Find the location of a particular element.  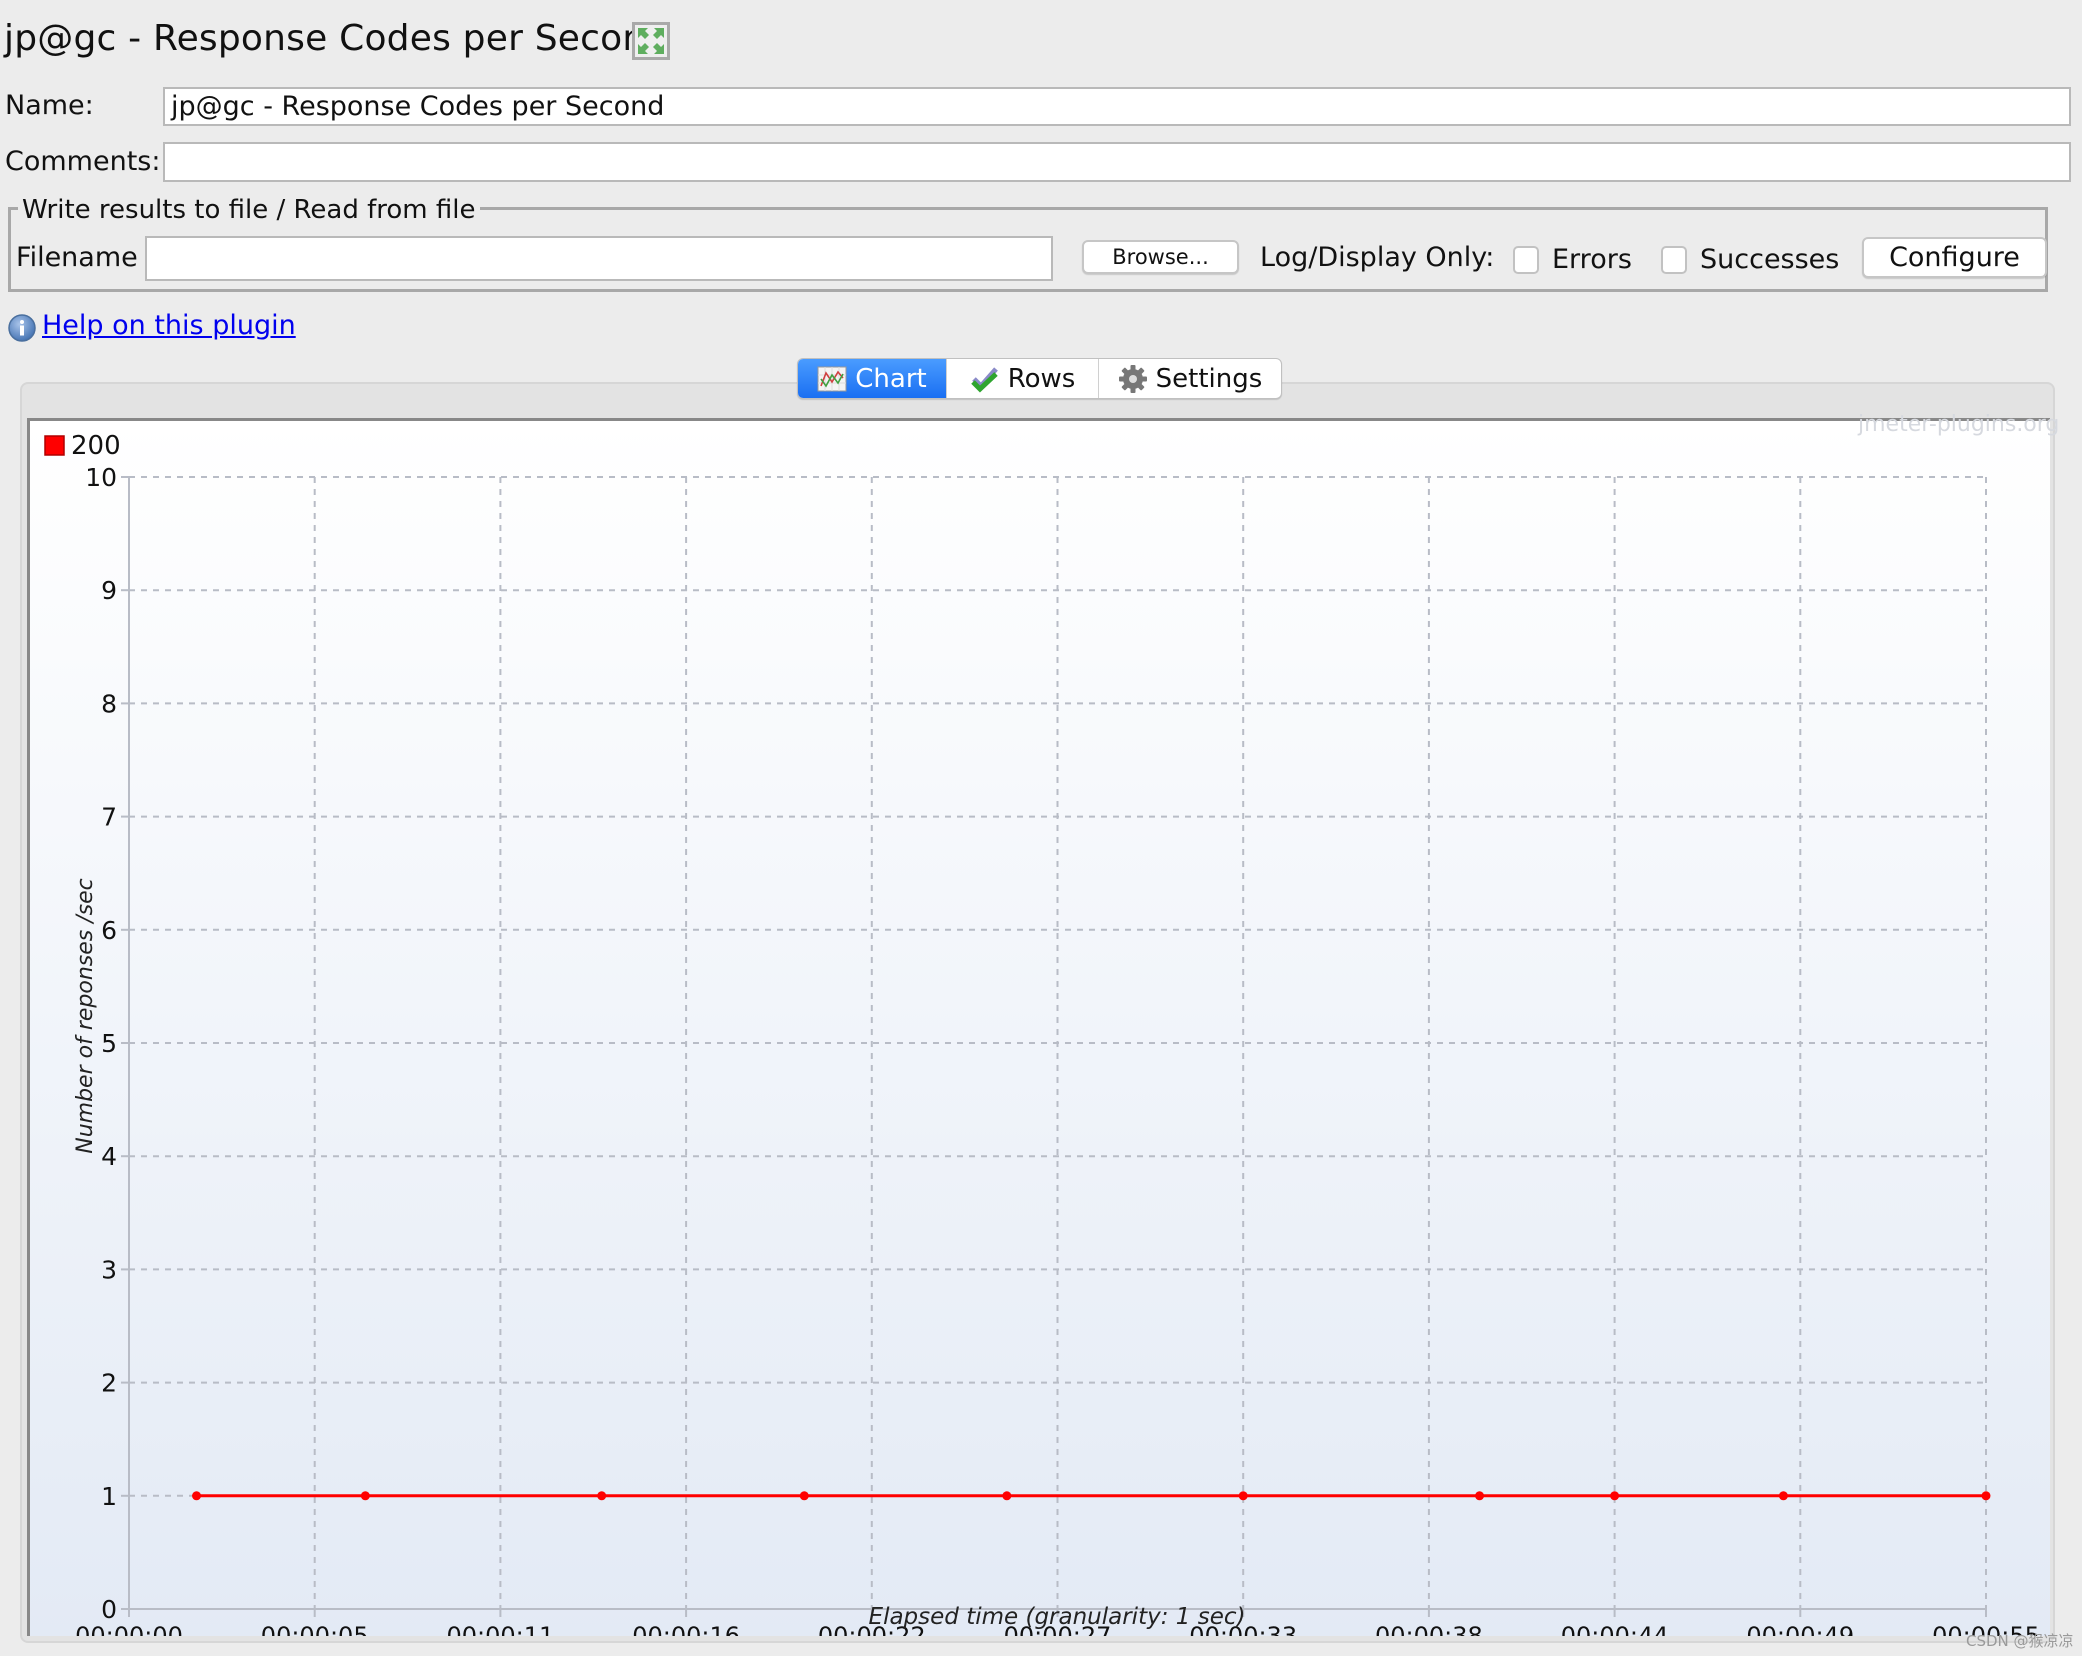

y-tick-label: 4 is located at coordinates (109, 1156).